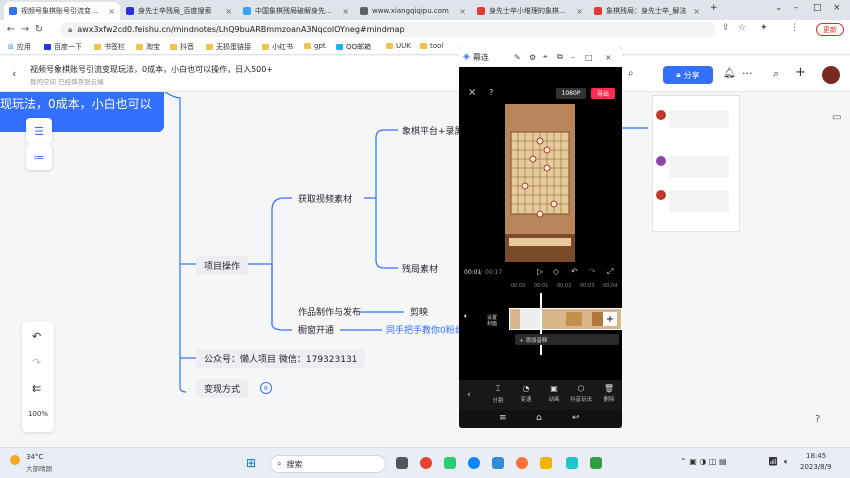  I want to click on delete-button: 🗑︎ 删除, so click(609, 393).